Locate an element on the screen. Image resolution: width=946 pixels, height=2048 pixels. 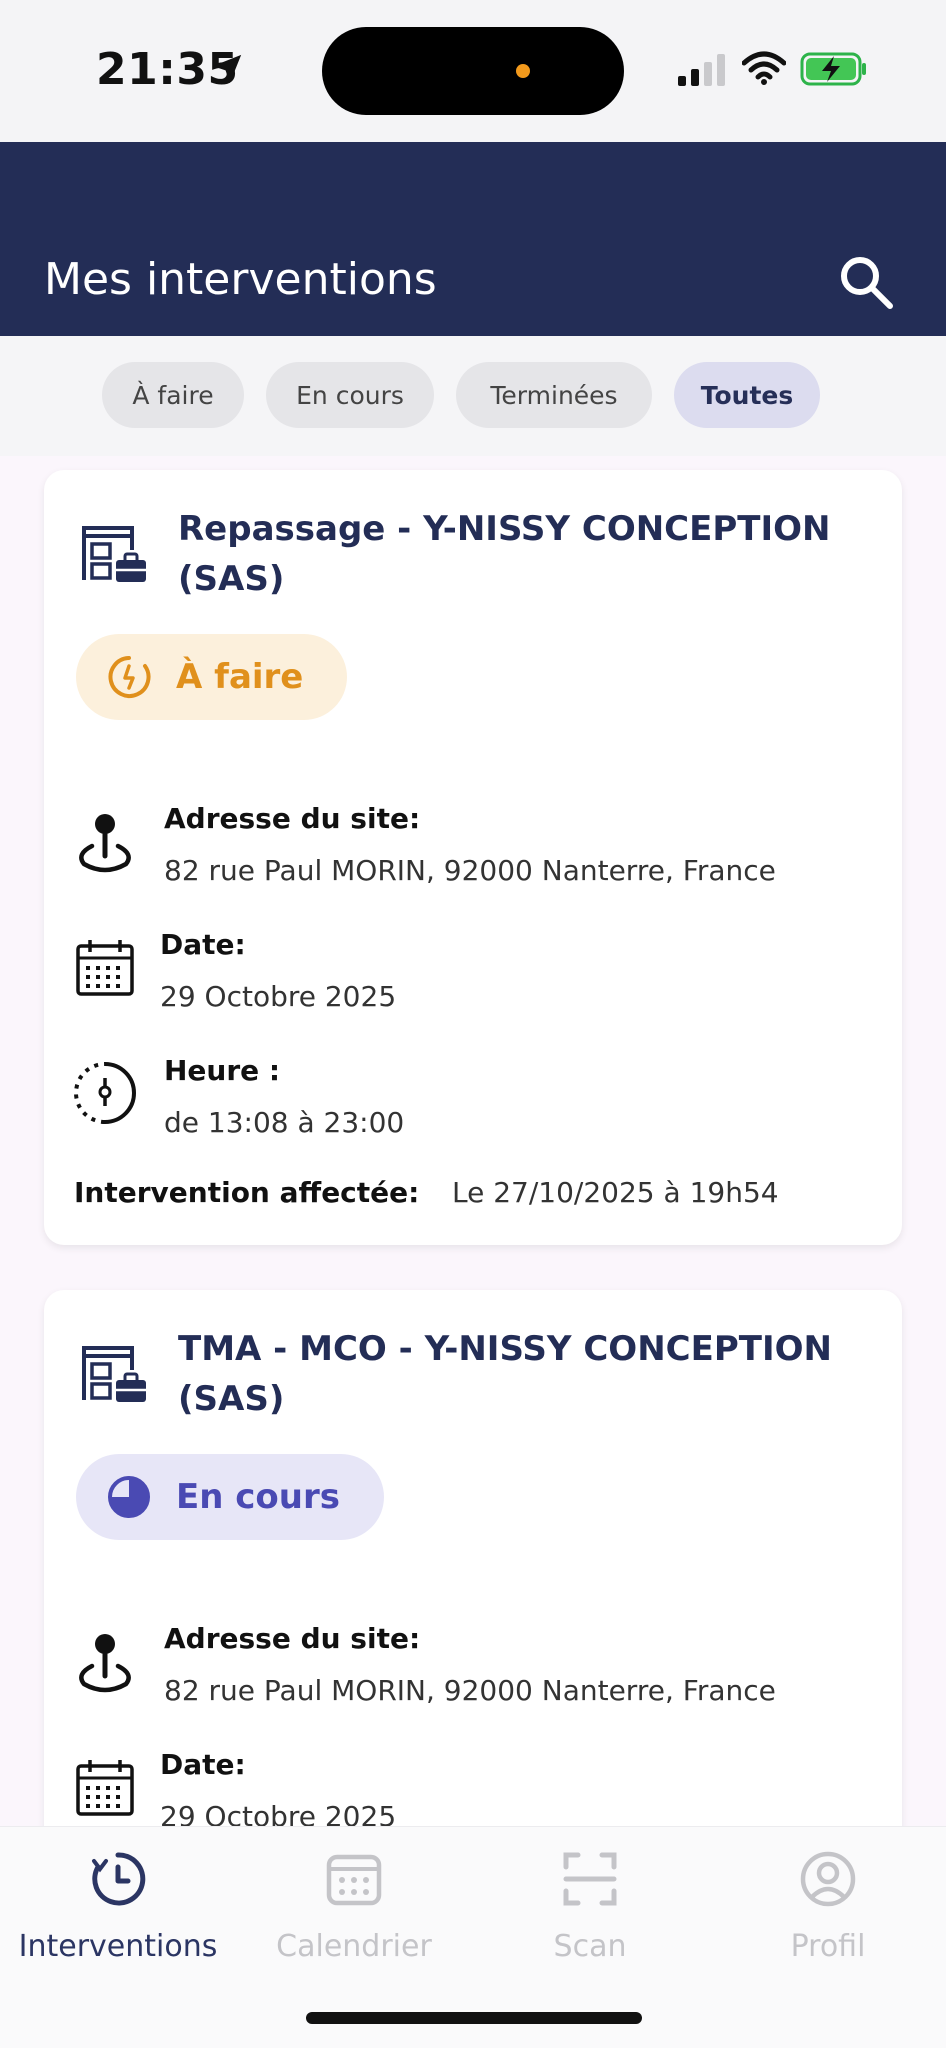
status-badge-todo: À faire is located at coordinates (212, 677).